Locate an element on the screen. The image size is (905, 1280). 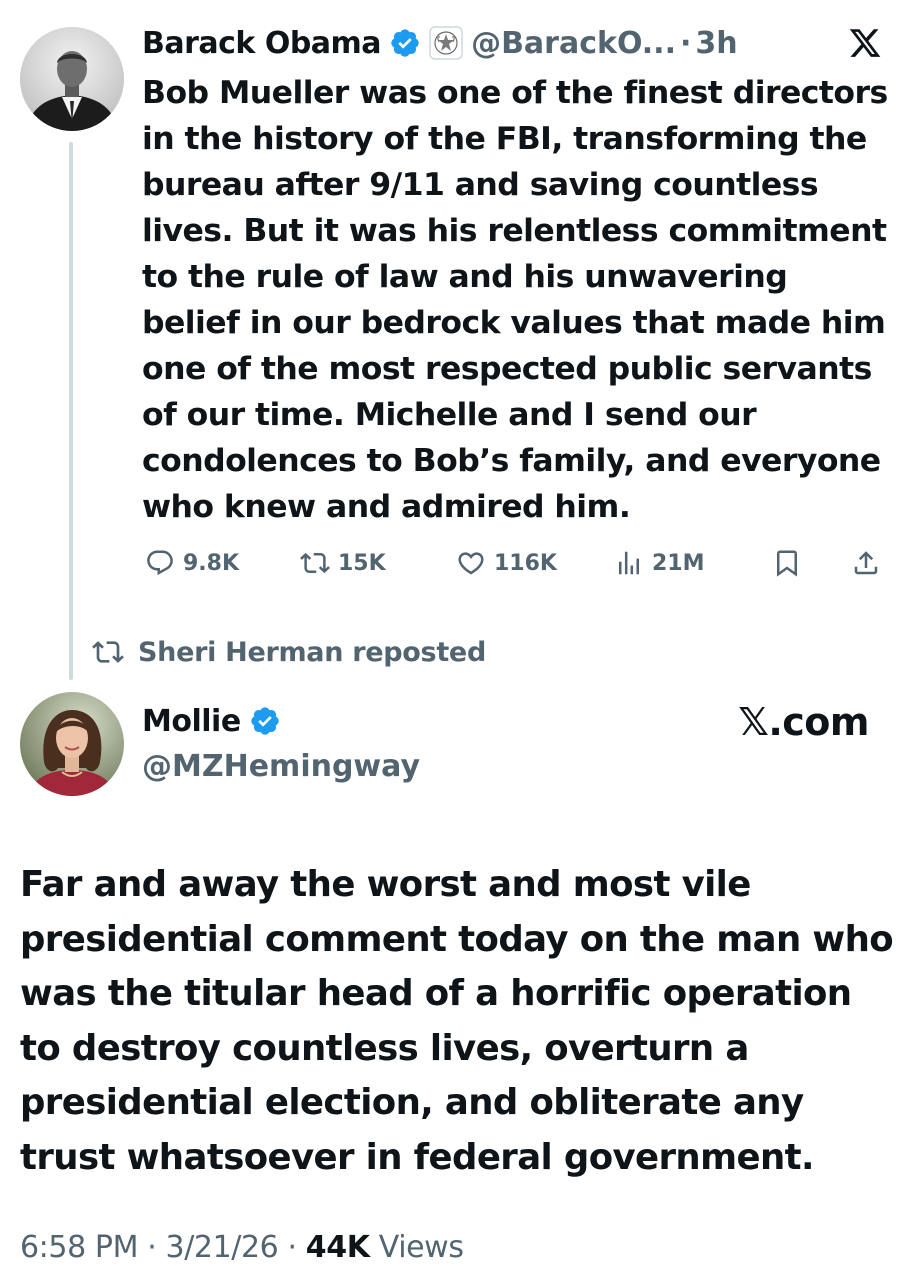
share-icon is located at coordinates (866, 563).